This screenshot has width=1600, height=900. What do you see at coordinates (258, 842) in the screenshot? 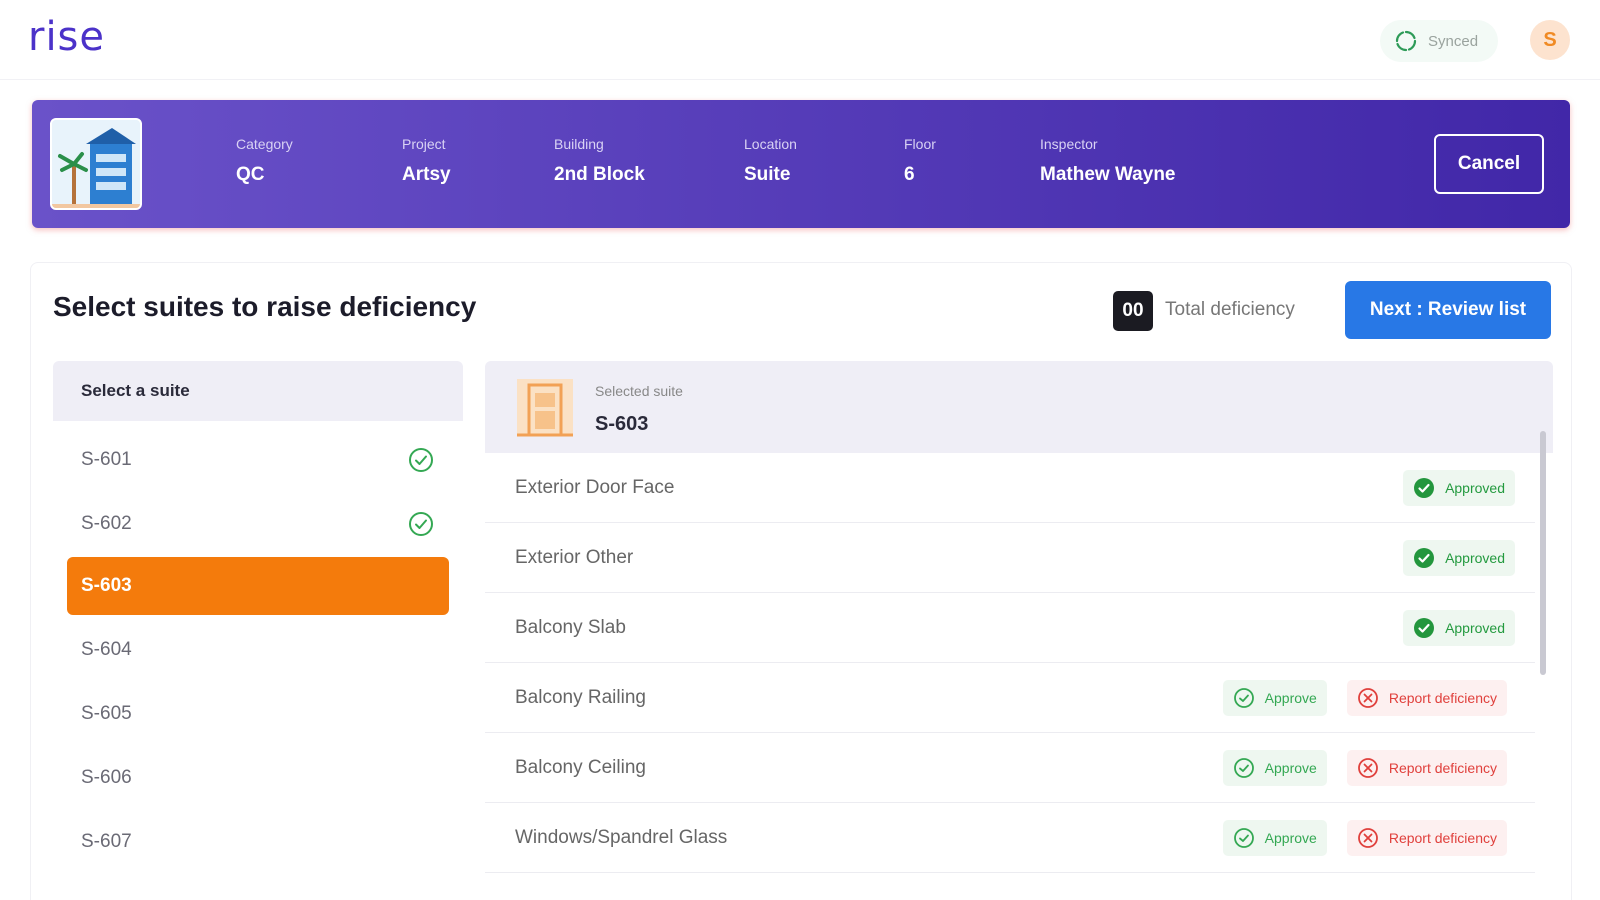
I see `suite-item-s-607: S-607` at bounding box center [258, 842].